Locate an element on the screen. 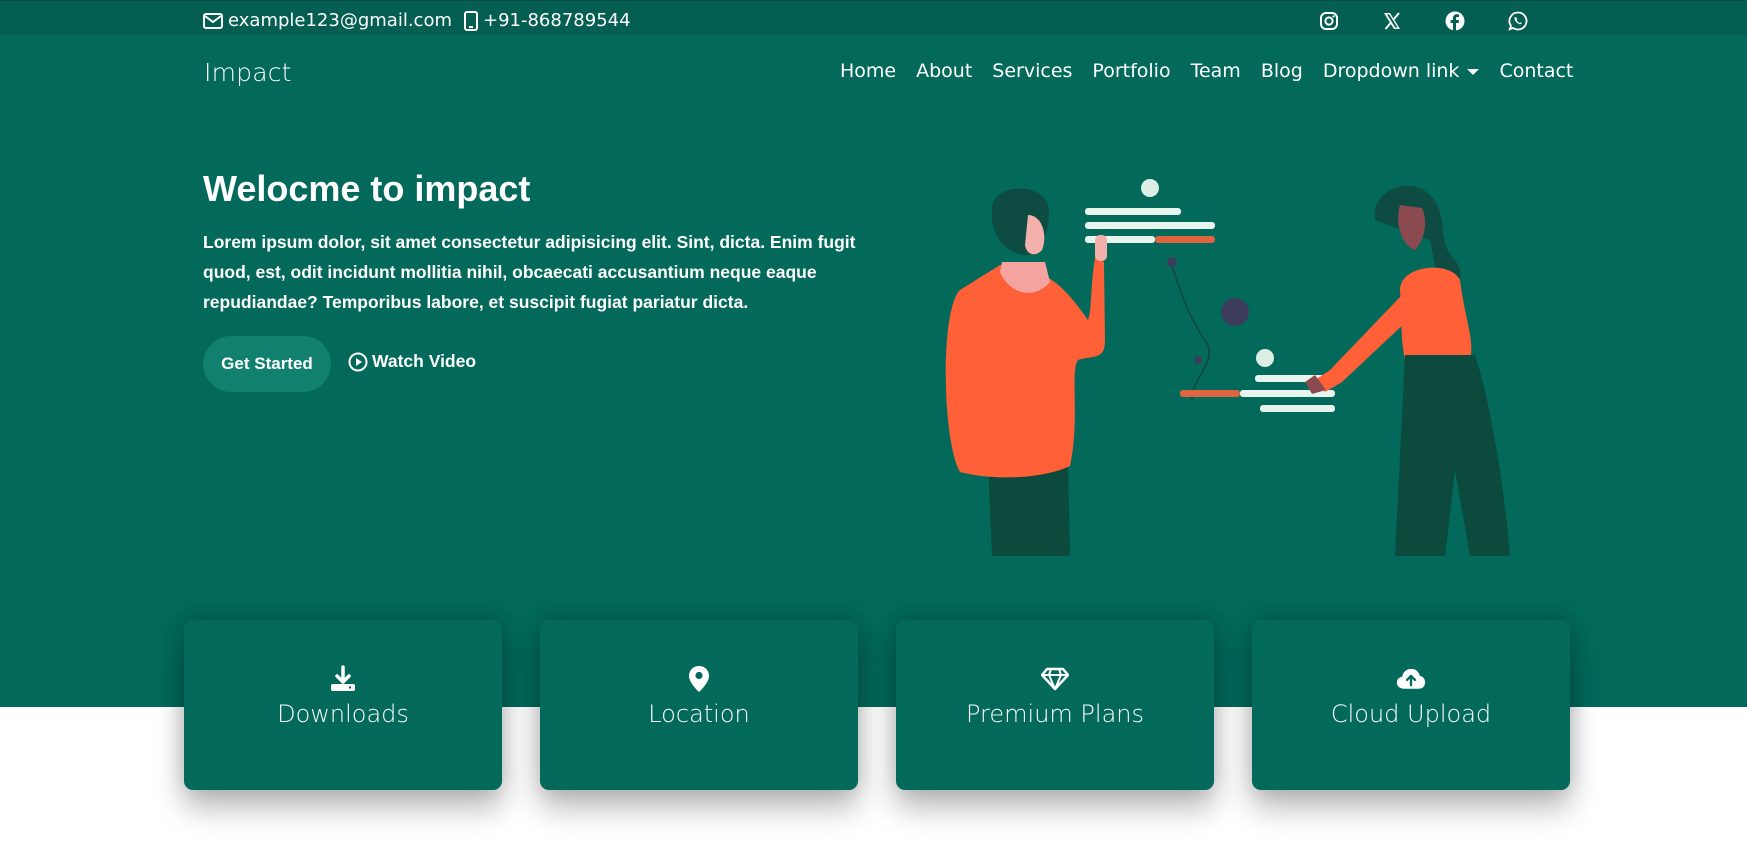 This screenshot has height=842, width=1747. card-label: Location is located at coordinates (699, 714).